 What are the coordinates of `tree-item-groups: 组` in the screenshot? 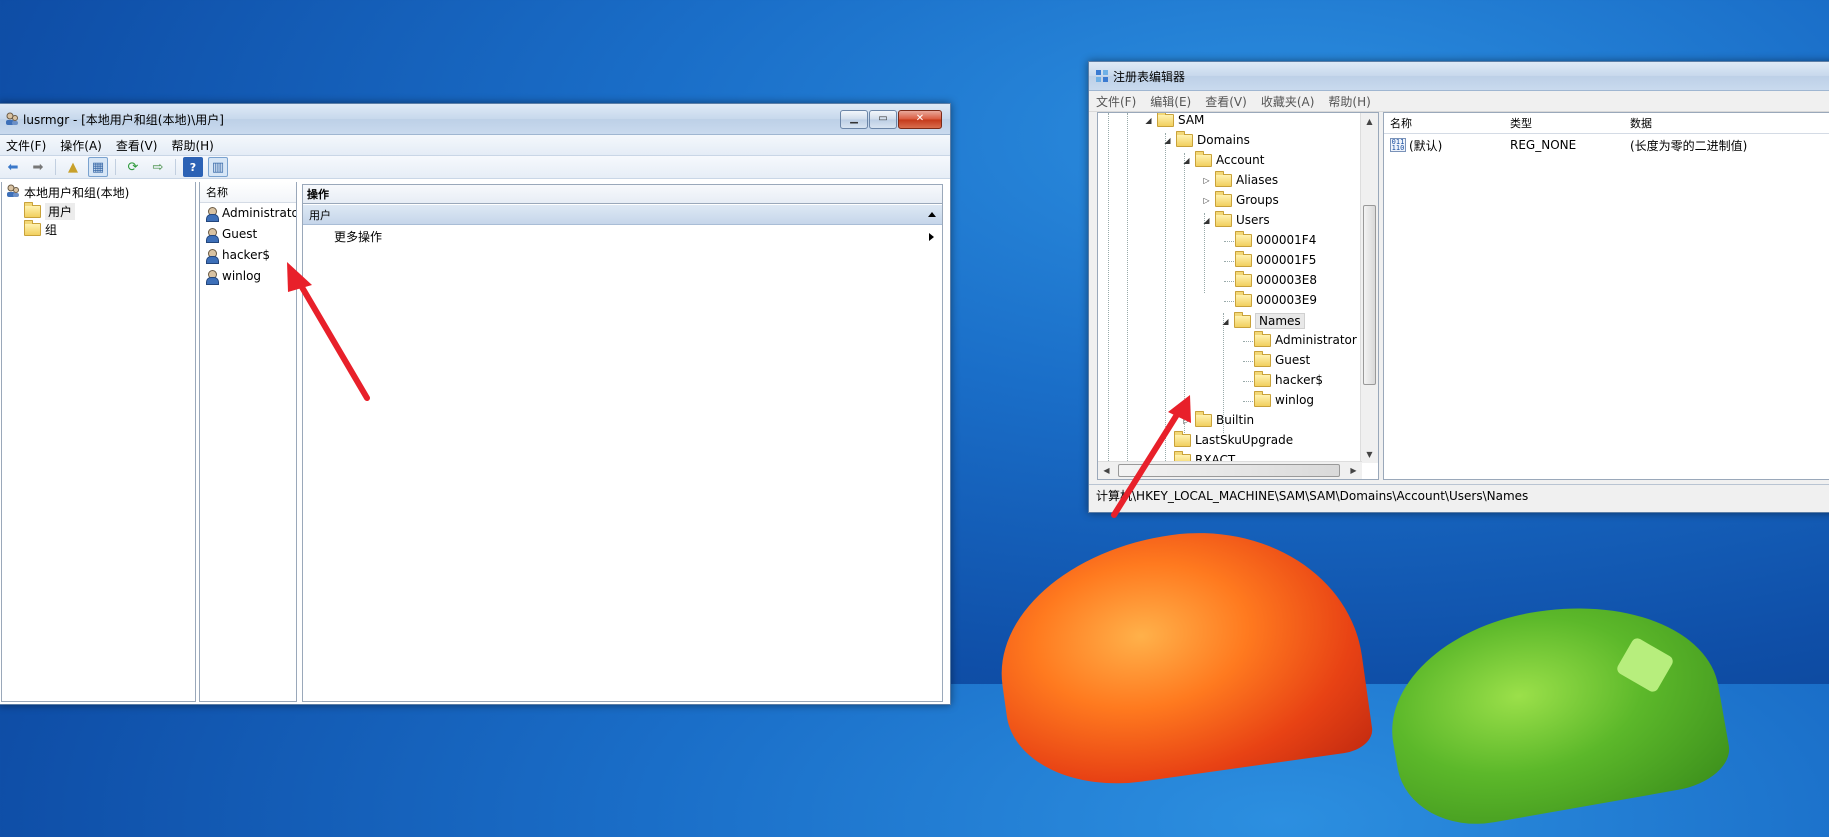 It's located at (41, 229).